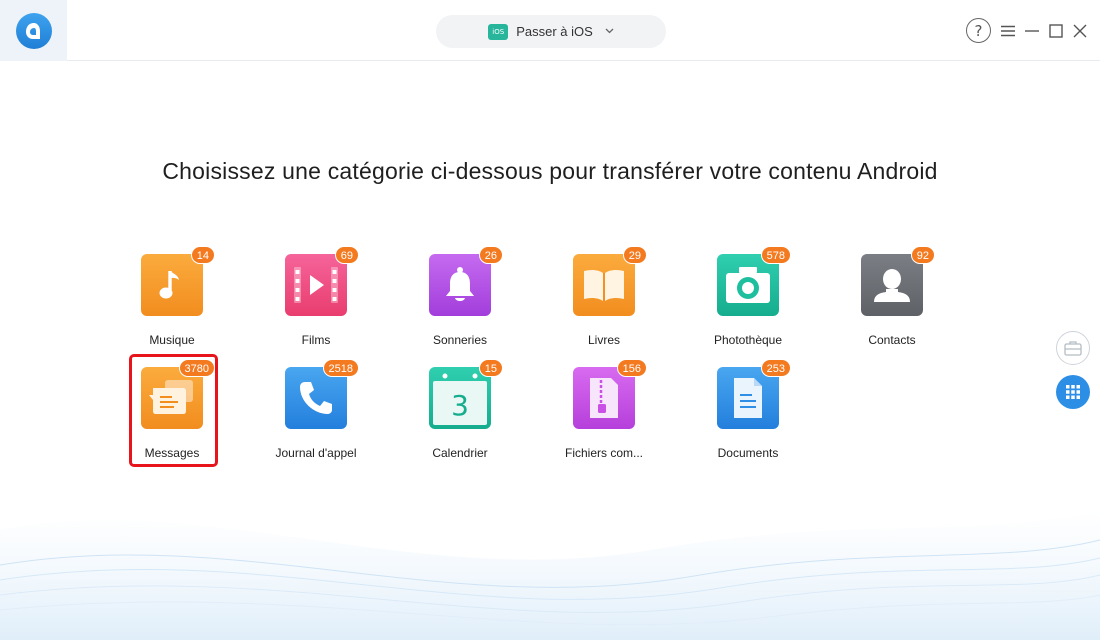  I want to click on minimize-icon, so click(1032, 31).